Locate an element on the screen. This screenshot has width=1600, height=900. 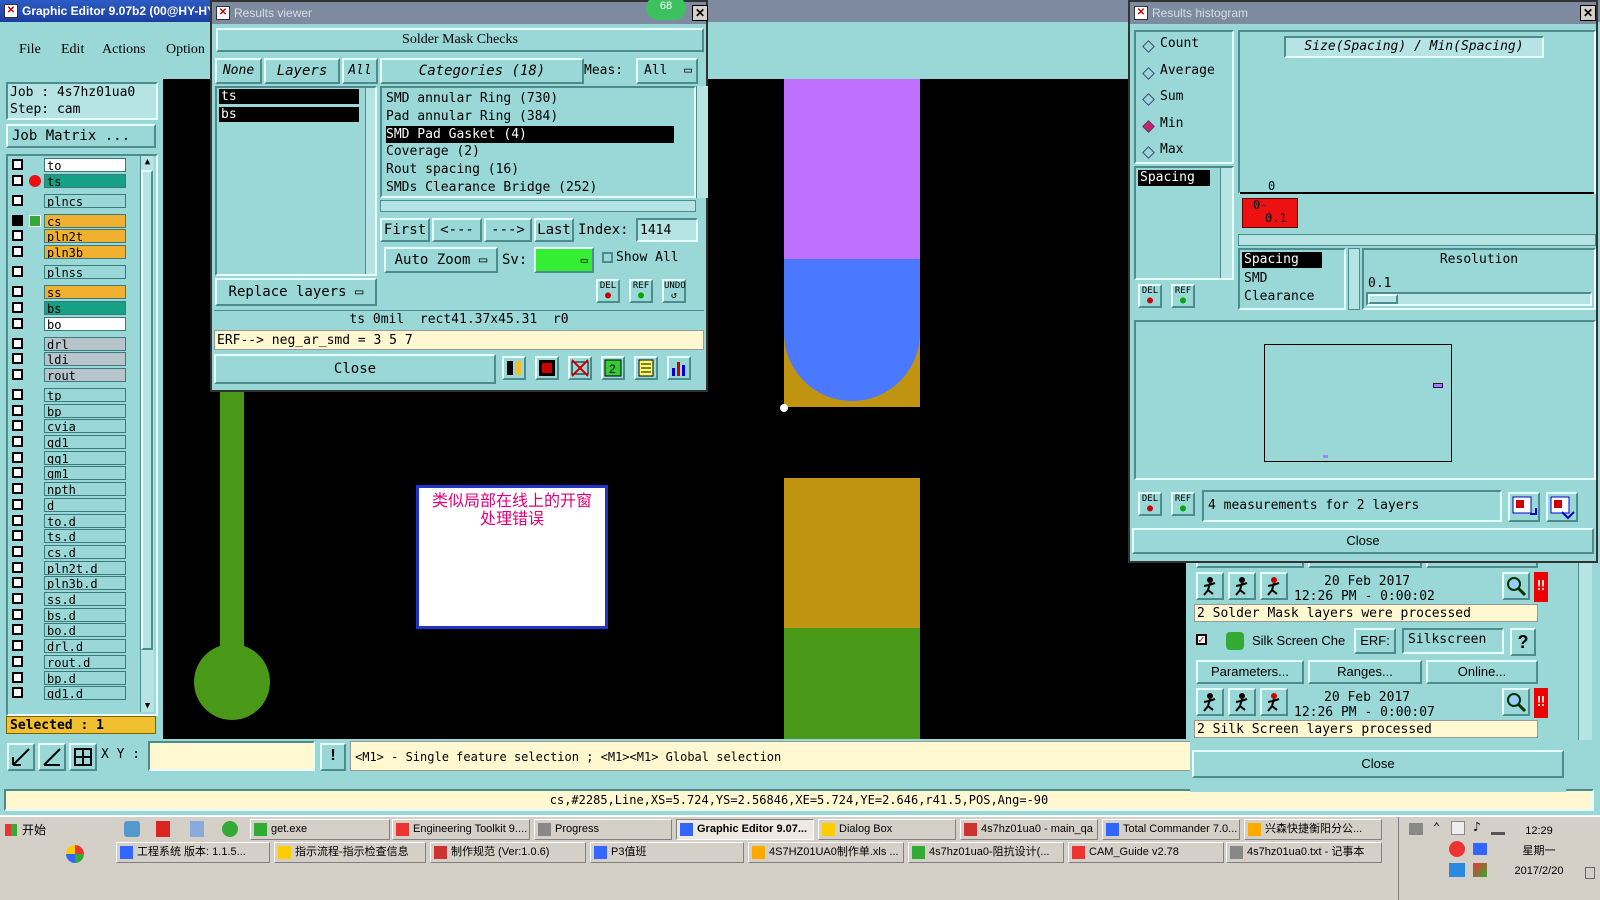
measure-list: Spacing is located at coordinates (1184, 223).